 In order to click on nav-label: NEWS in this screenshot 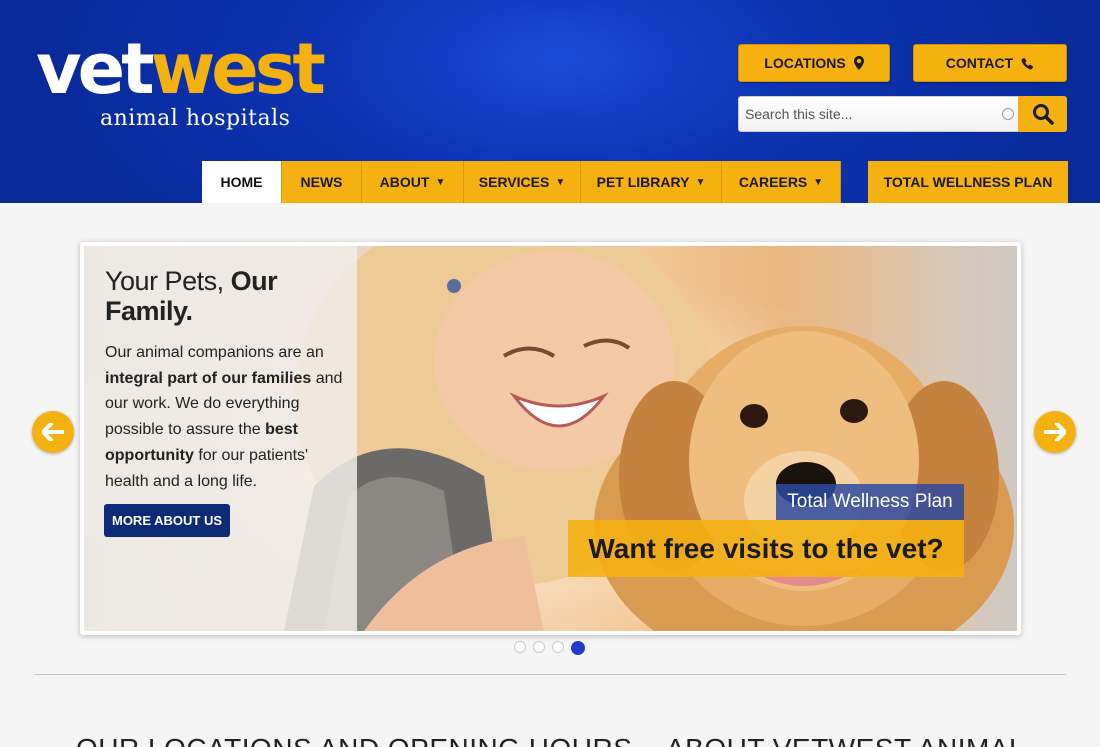, I will do `click(321, 182)`.